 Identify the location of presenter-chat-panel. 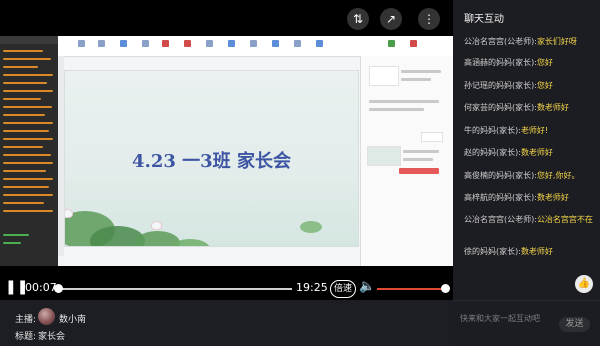
(29, 151).